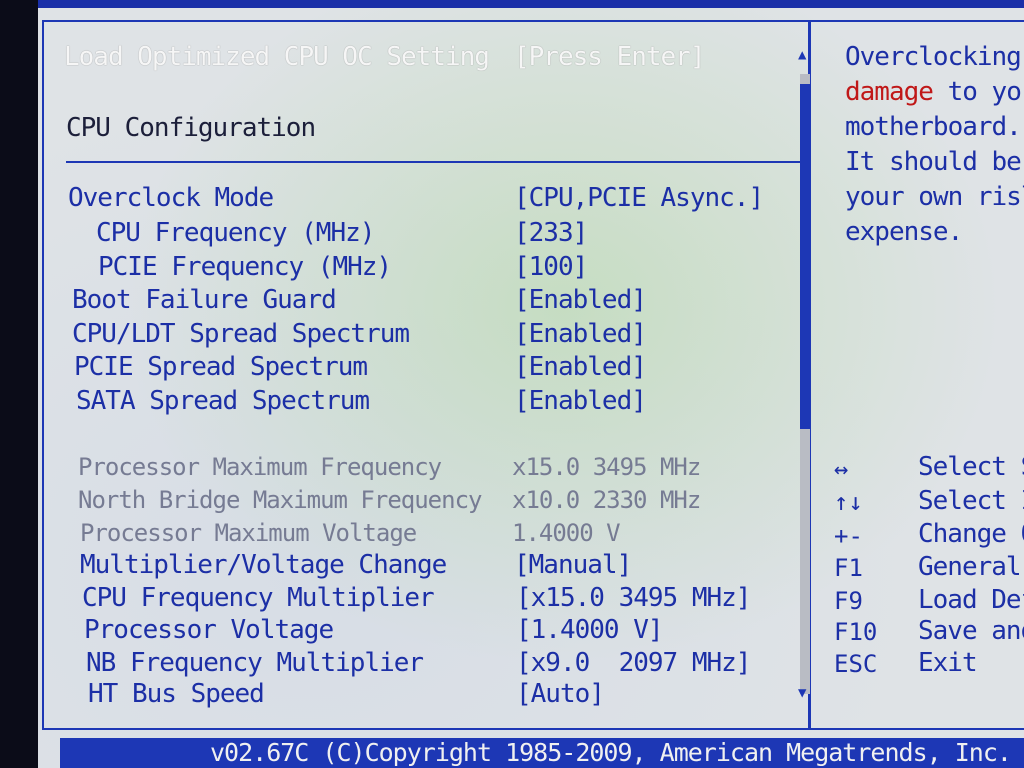 The width and height of the screenshot is (1024, 768). I want to click on info-processor-max-voltage-label: Processor Maximum Voltage, so click(248, 533).